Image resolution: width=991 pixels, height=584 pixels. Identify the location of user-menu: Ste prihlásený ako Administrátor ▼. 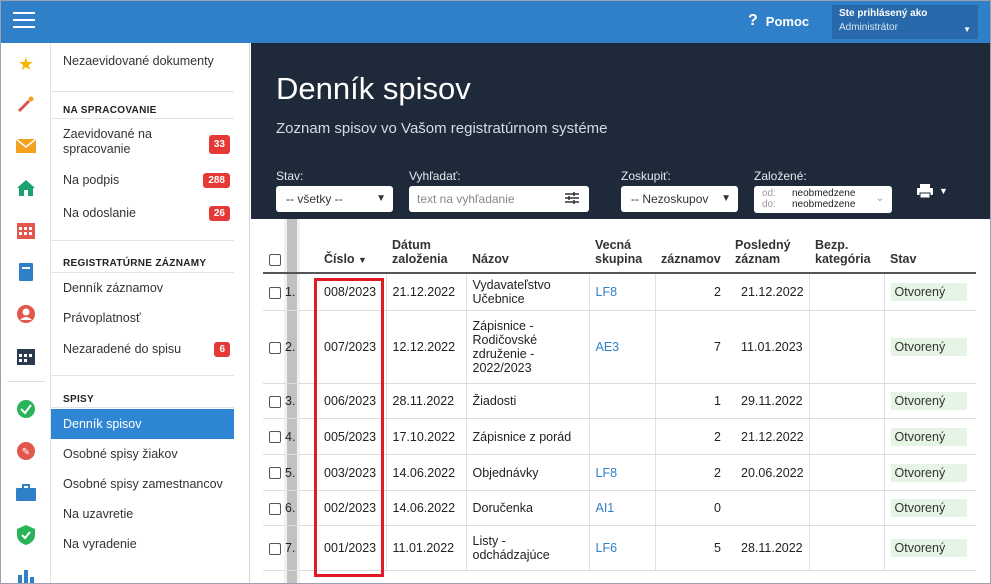
(905, 22).